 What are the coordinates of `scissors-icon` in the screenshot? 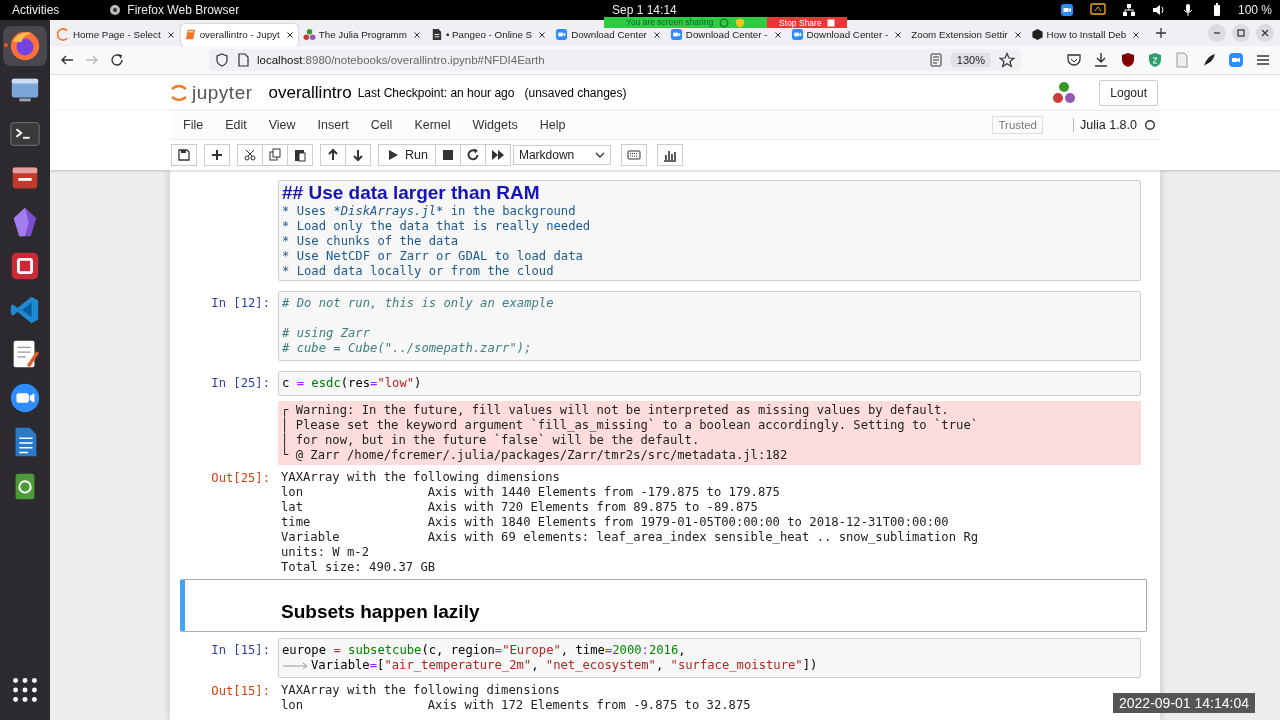 It's located at (250, 155).